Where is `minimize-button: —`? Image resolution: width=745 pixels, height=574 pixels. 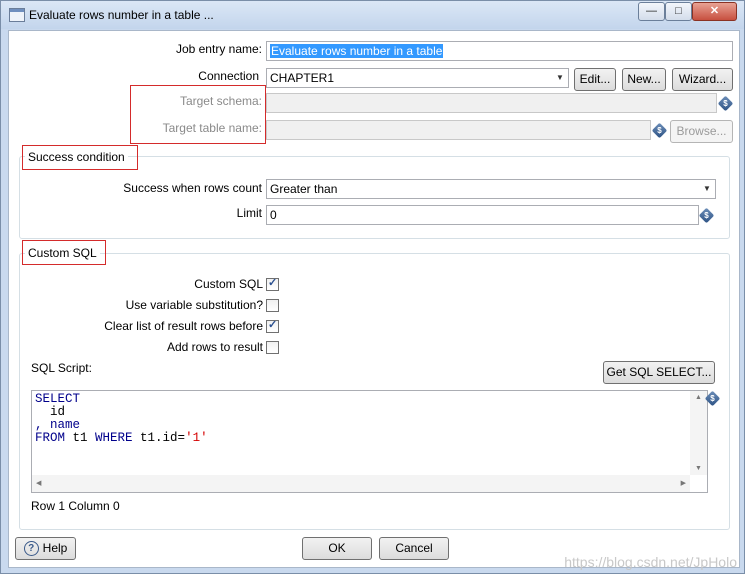
minimize-button: — is located at coordinates (651, 11).